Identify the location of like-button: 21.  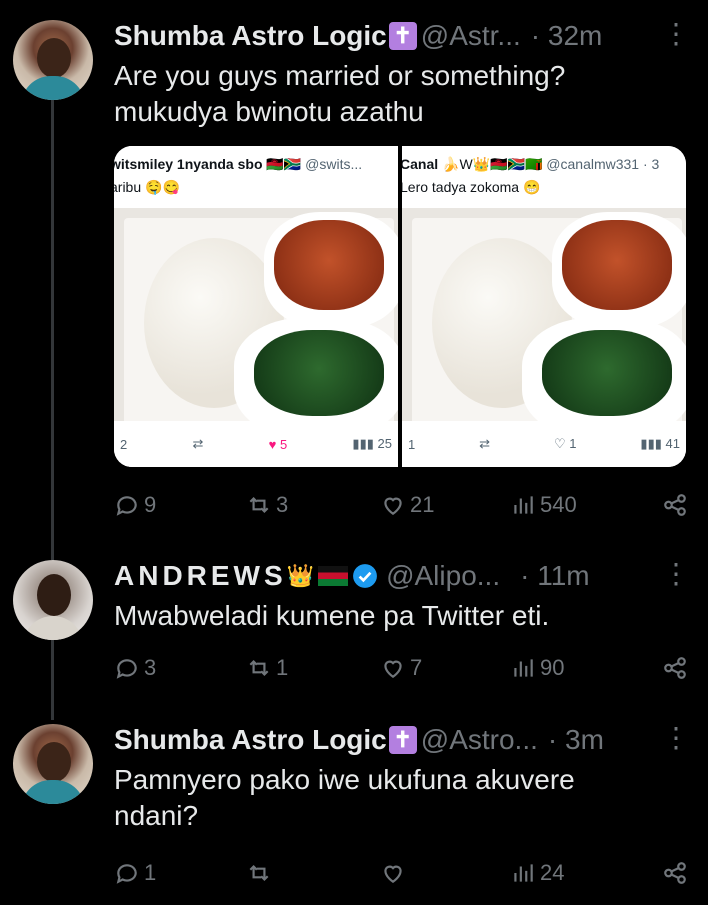
(407, 505).